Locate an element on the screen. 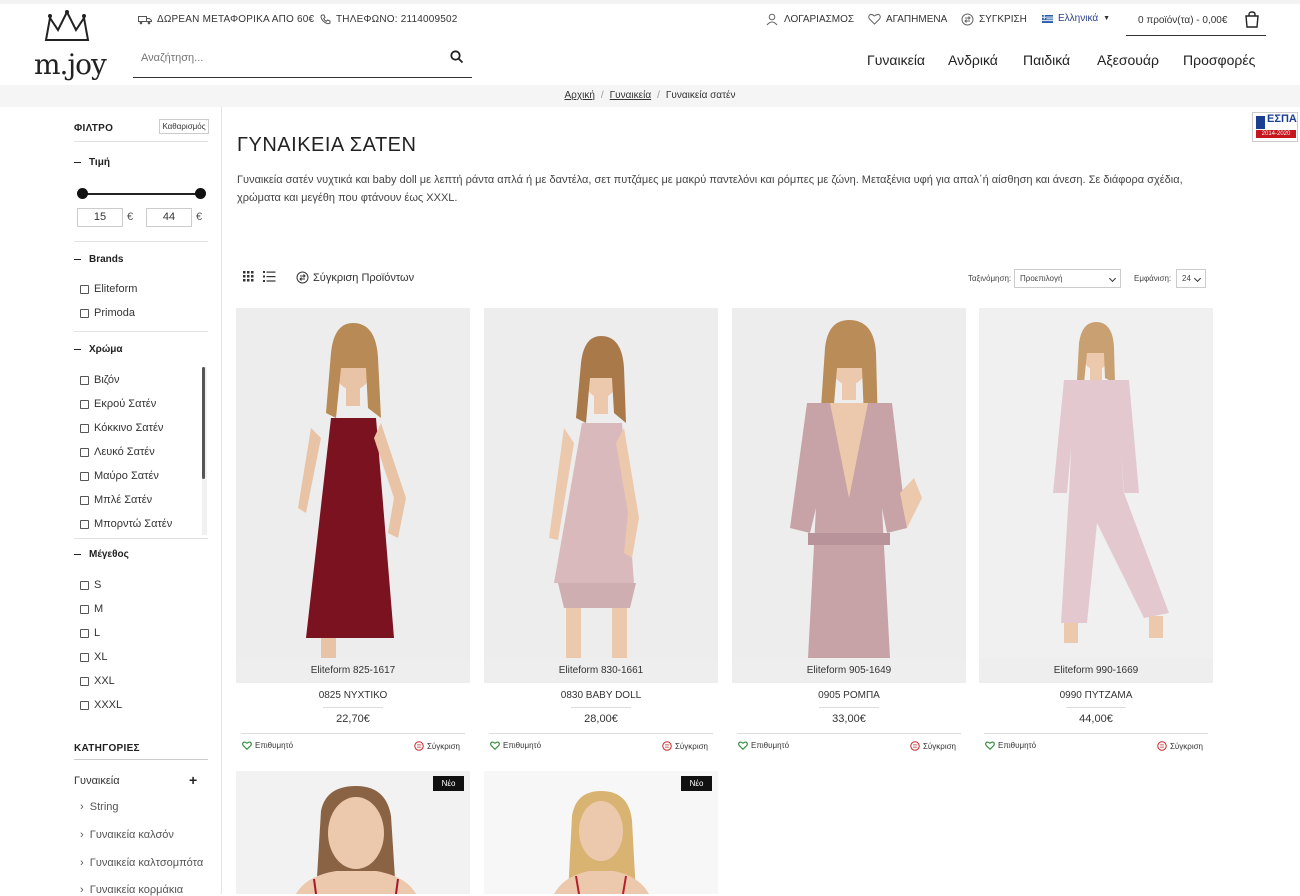 Image resolution: width=1300 pixels, height=896 pixels. compare-header-link: ΣΥΓΚΡΙΣΗ is located at coordinates (994, 19).